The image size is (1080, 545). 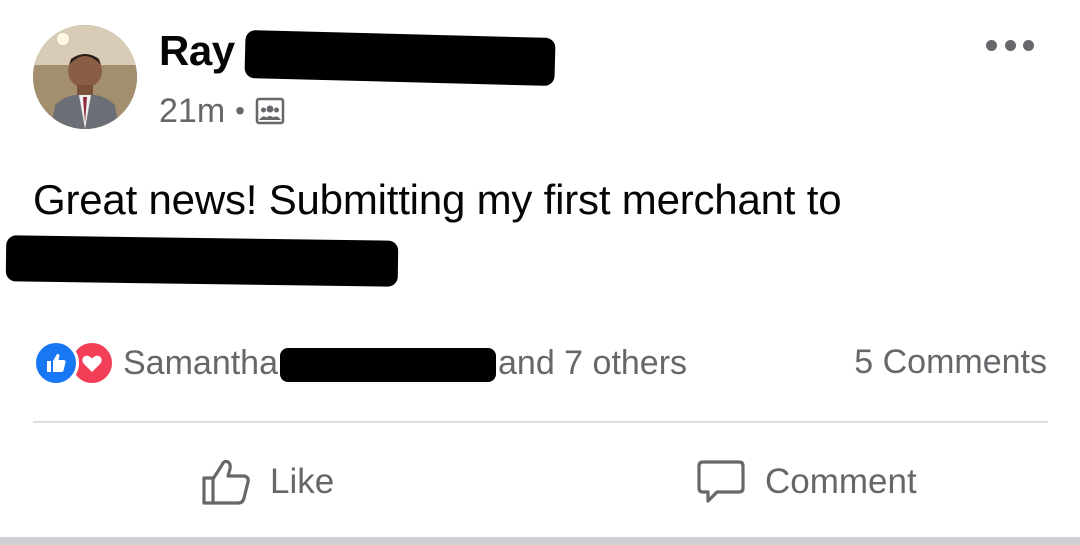 I want to click on thumbs-up-icon, so click(x=226, y=482).